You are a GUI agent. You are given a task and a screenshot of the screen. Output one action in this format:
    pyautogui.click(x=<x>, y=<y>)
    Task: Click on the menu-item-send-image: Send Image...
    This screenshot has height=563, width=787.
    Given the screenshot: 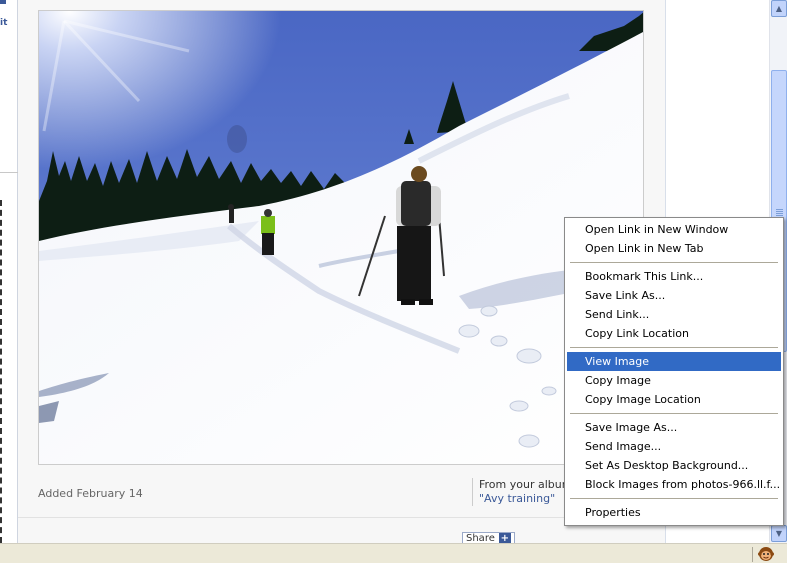 What is the action you would take?
    pyautogui.click(x=674, y=446)
    